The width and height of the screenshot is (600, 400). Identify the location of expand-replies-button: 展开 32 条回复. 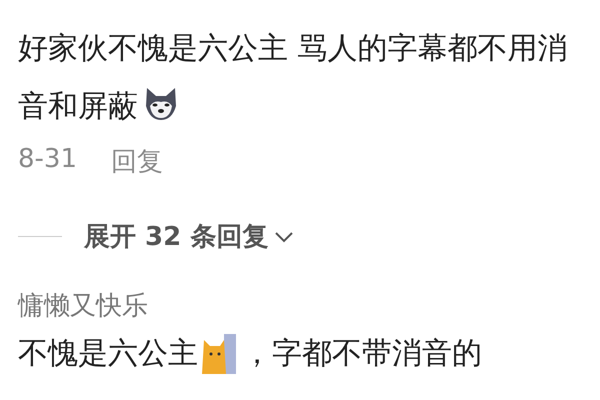
(156, 236).